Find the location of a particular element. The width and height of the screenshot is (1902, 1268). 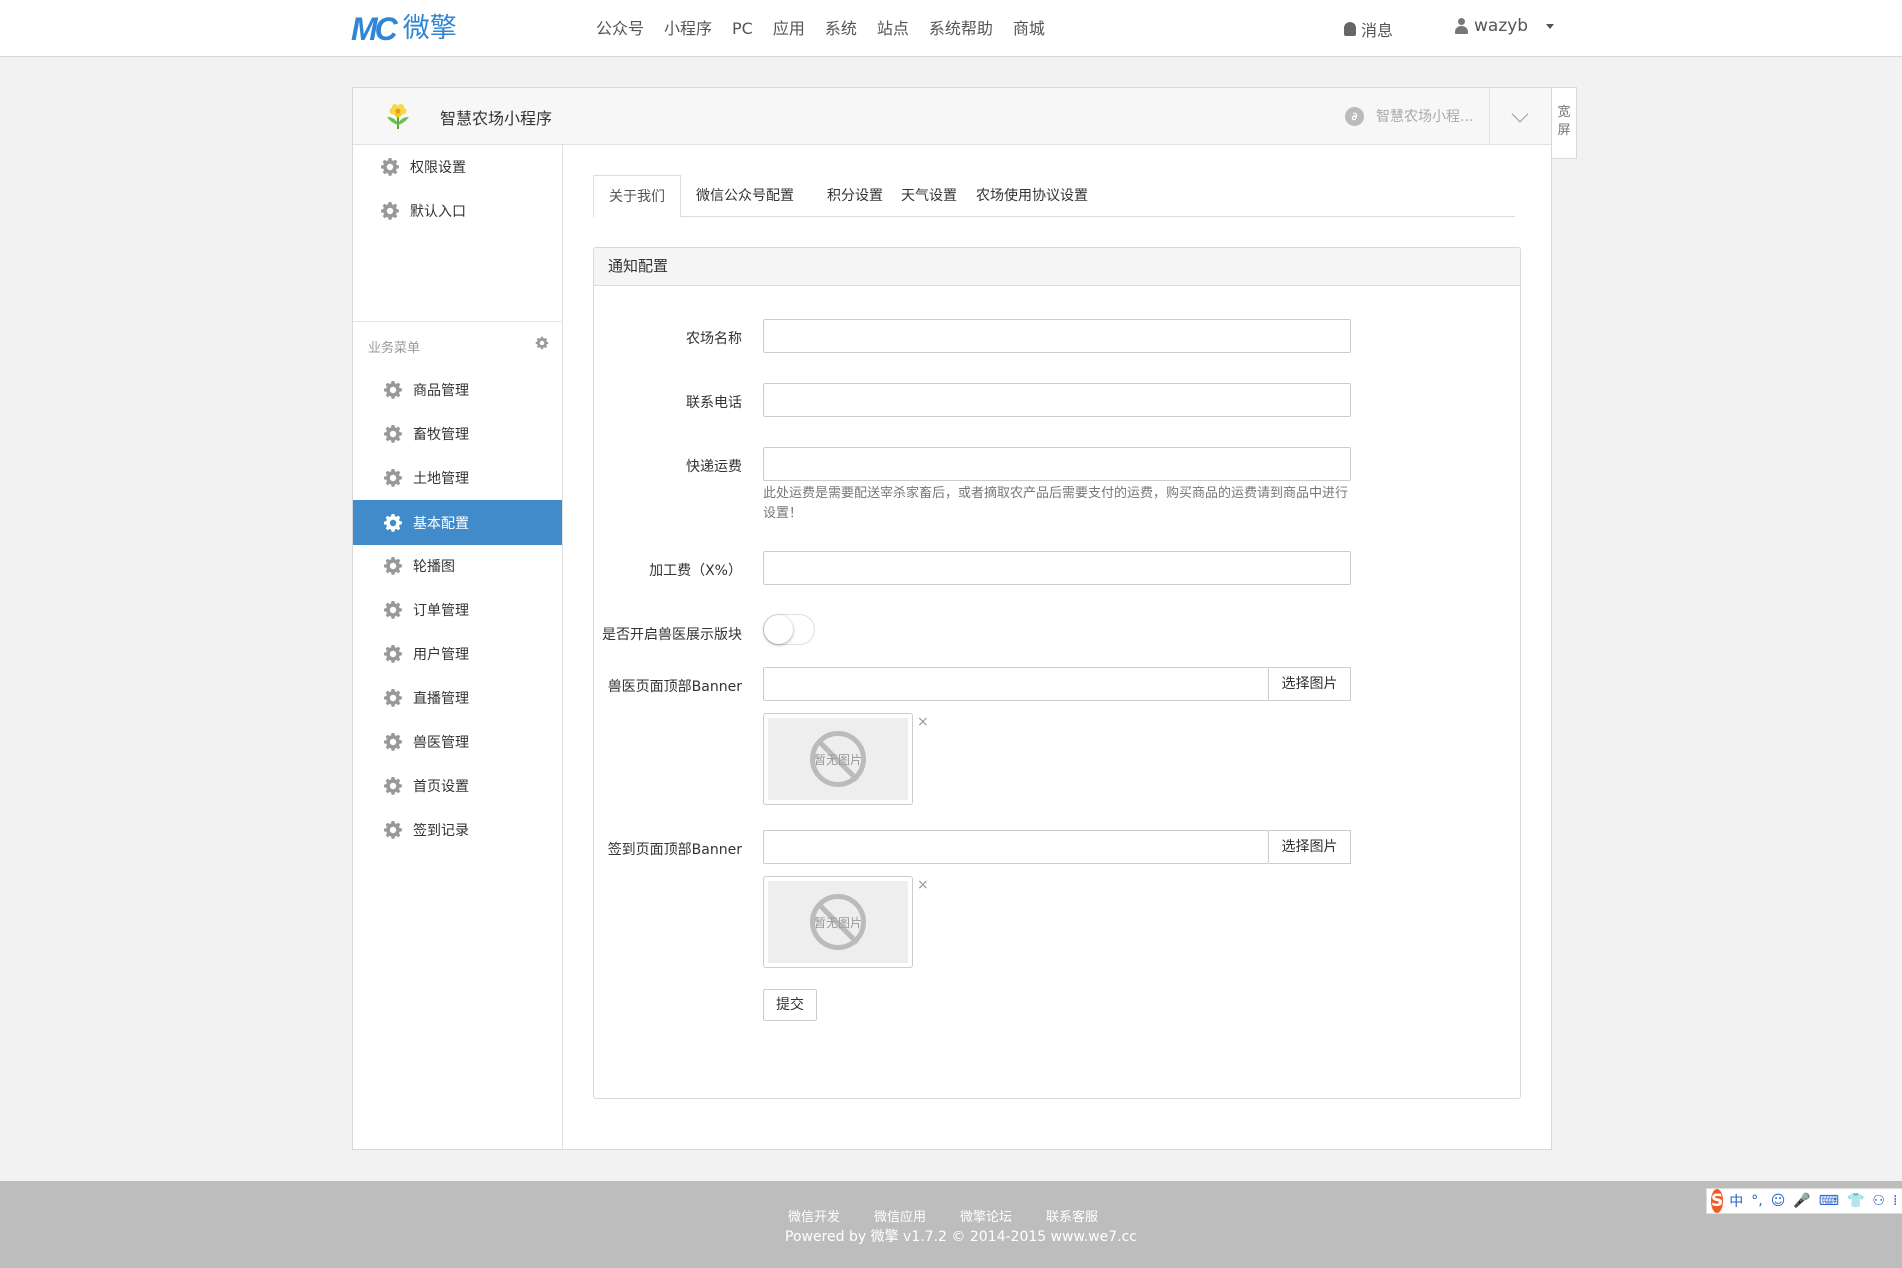

phone-label: 联系电话 is located at coordinates (714, 403).